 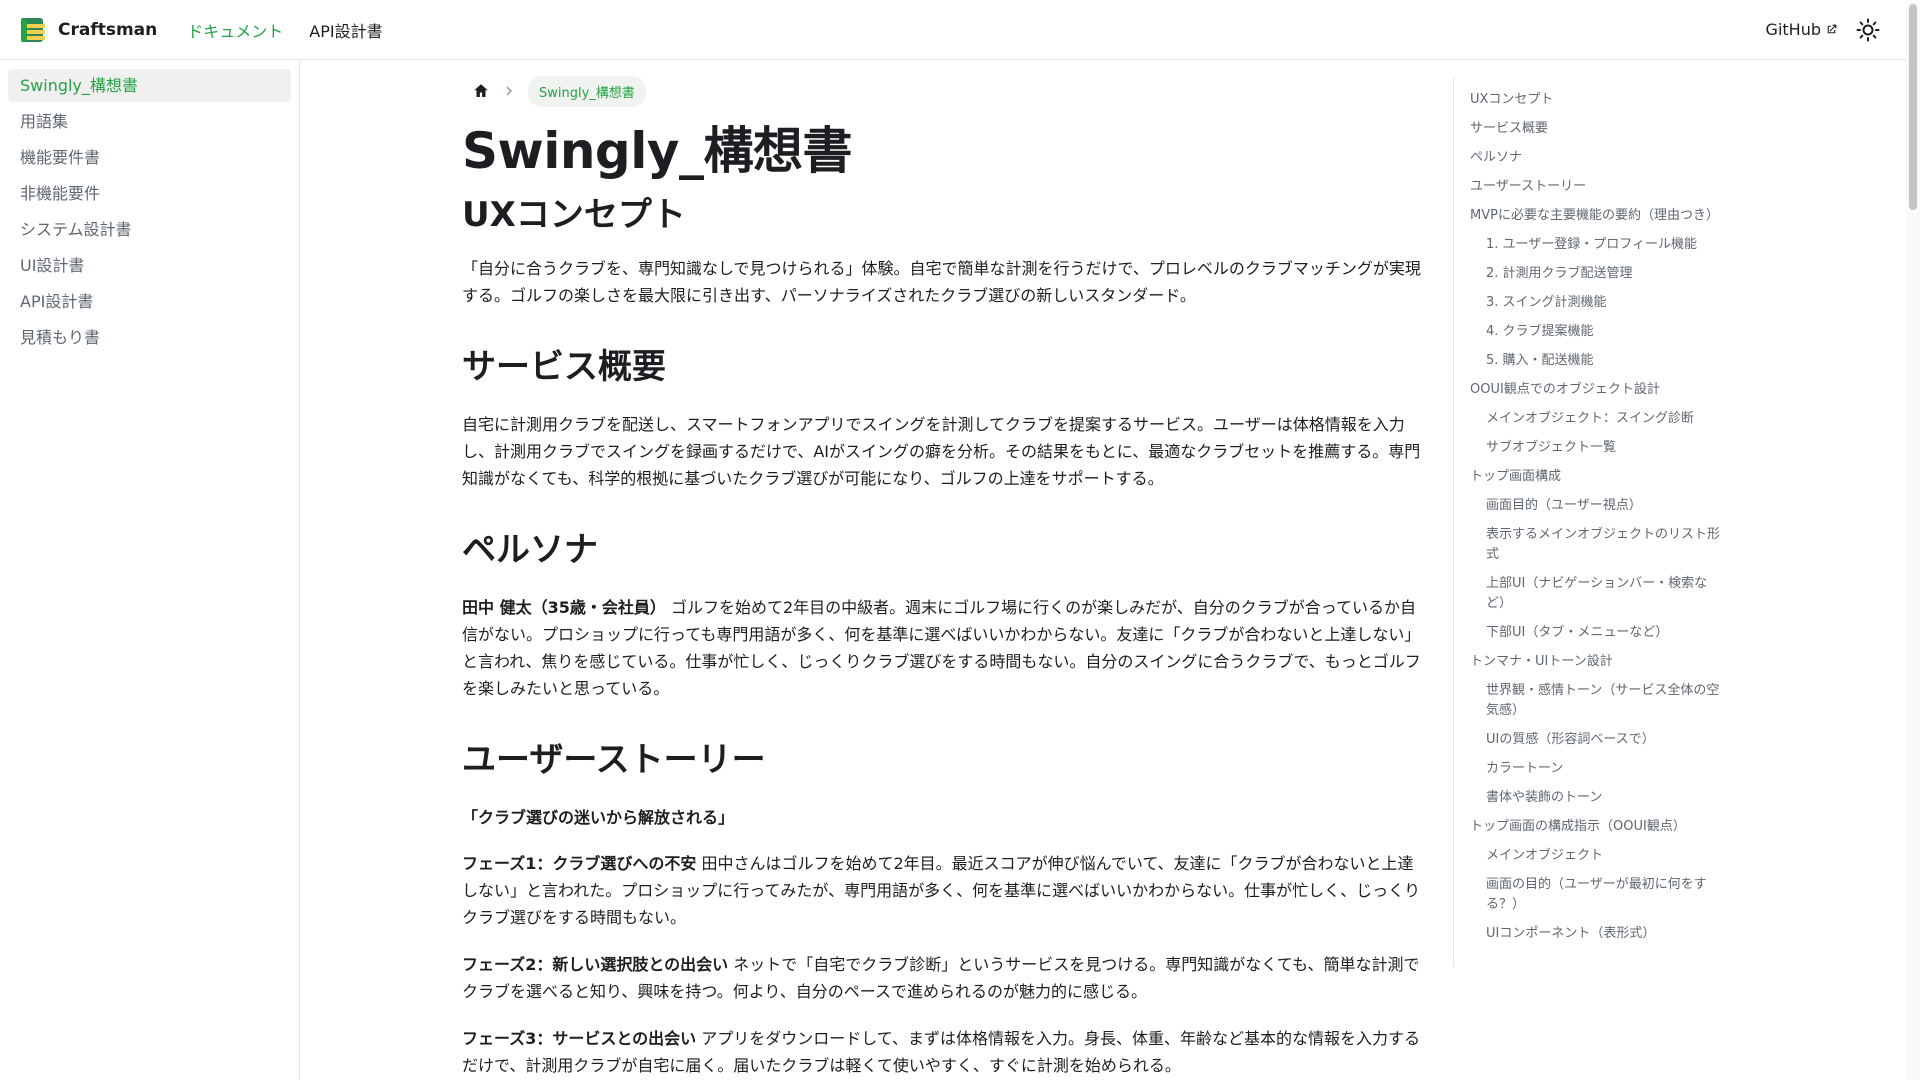 What do you see at coordinates (149, 337) in the screenshot?
I see `sidebar-item-estimate: 見積もり書` at bounding box center [149, 337].